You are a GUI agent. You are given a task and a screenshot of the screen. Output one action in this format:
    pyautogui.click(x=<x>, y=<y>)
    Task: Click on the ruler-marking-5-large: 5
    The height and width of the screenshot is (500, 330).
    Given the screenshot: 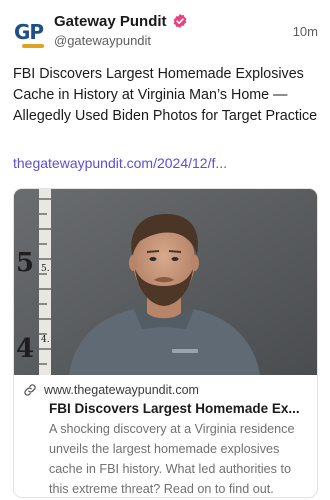 What is the action you would take?
    pyautogui.click(x=25, y=263)
    